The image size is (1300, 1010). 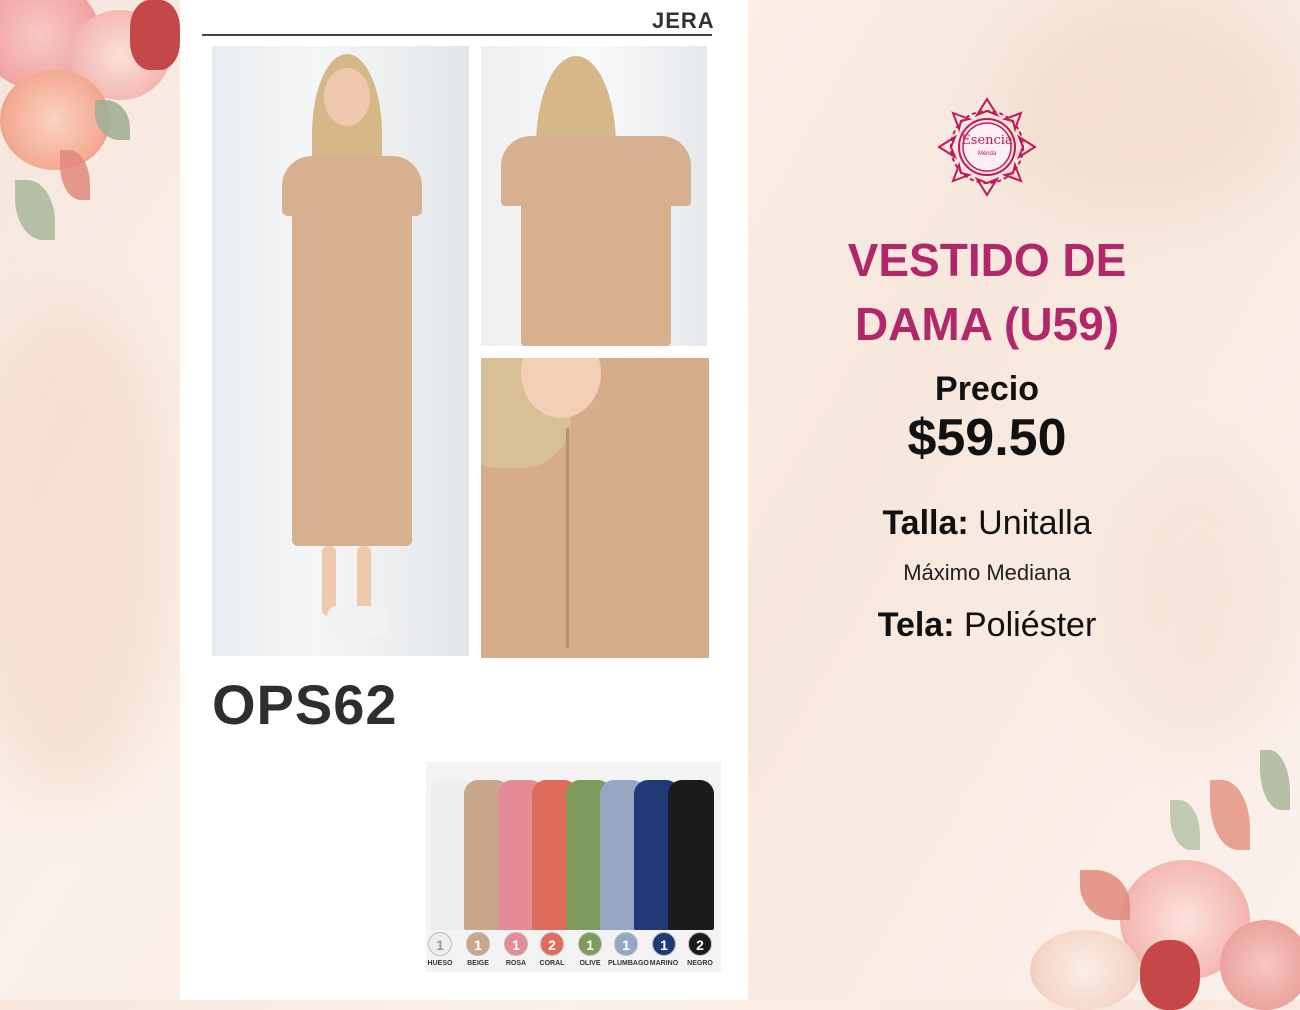 What do you see at coordinates (1025, 625) in the screenshot?
I see `fabric-value: Poliéster` at bounding box center [1025, 625].